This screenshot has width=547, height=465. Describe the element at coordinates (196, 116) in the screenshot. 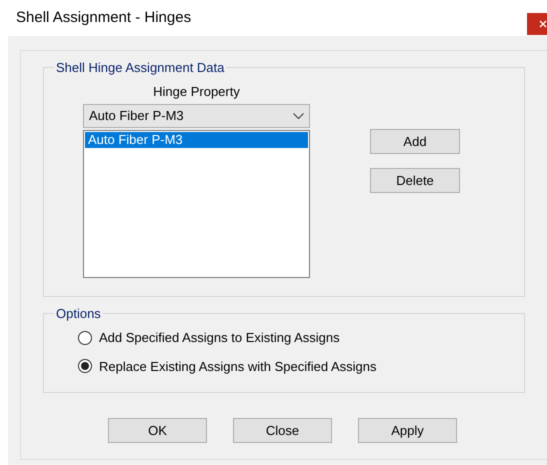

I see `hinge-property-dropdown: Auto Fiber P-M3` at that location.